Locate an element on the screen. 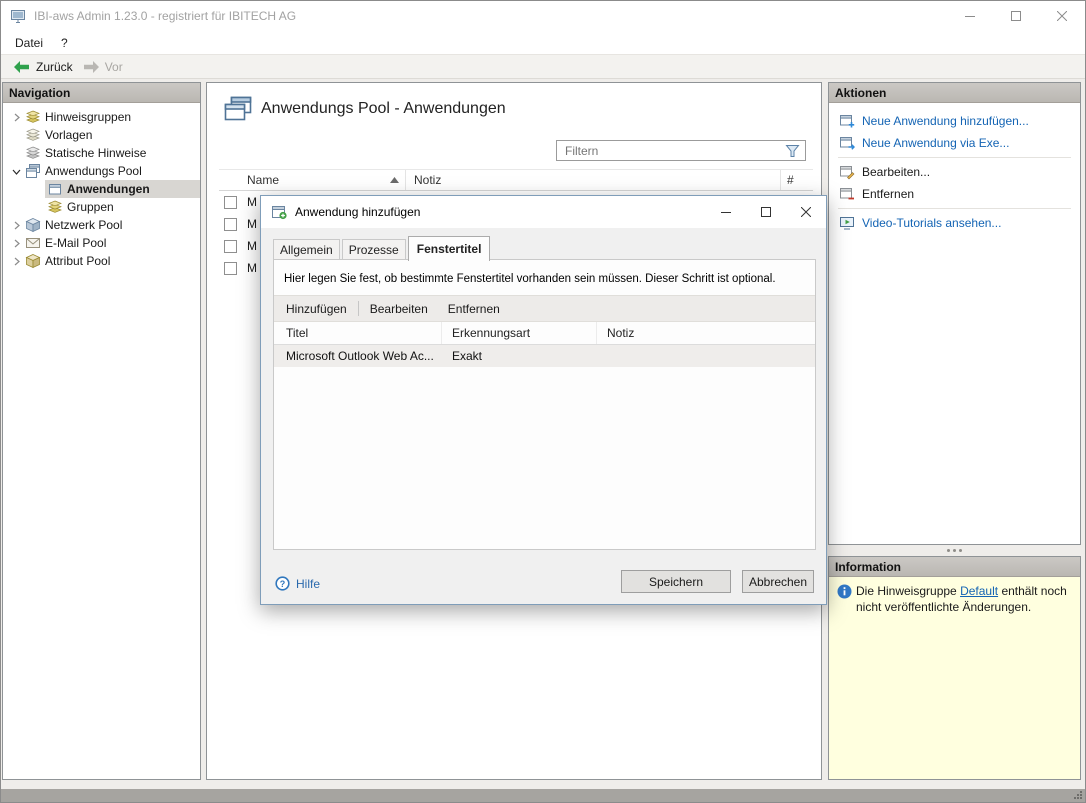 Image resolution: width=1086 pixels, height=803 pixels. hinweisgruppen-icon is located at coordinates (33, 117).